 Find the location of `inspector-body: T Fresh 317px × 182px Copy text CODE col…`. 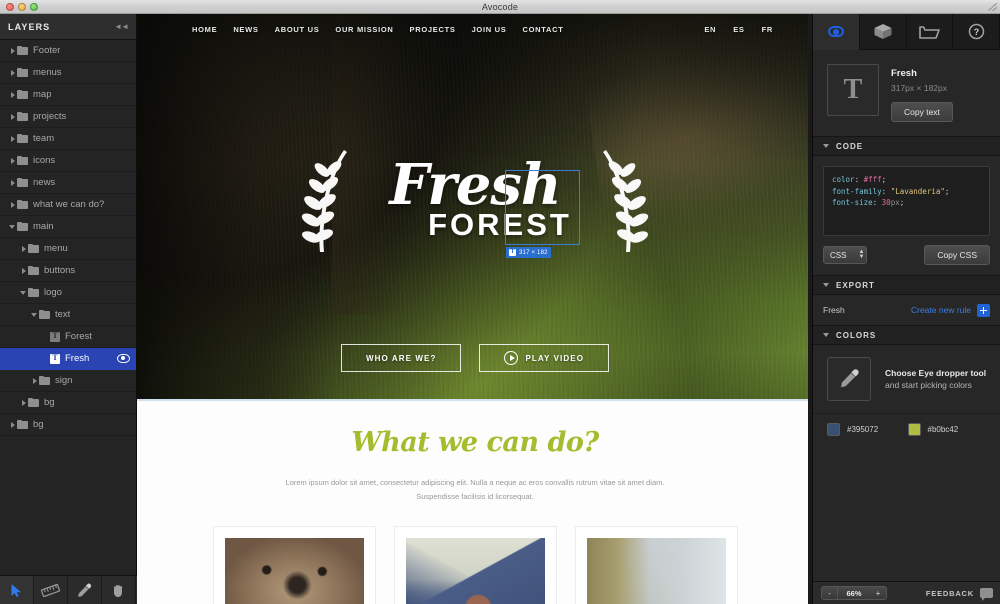

inspector-body: T Fresh 317px × 182px Copy text CODE col… is located at coordinates (906, 243).